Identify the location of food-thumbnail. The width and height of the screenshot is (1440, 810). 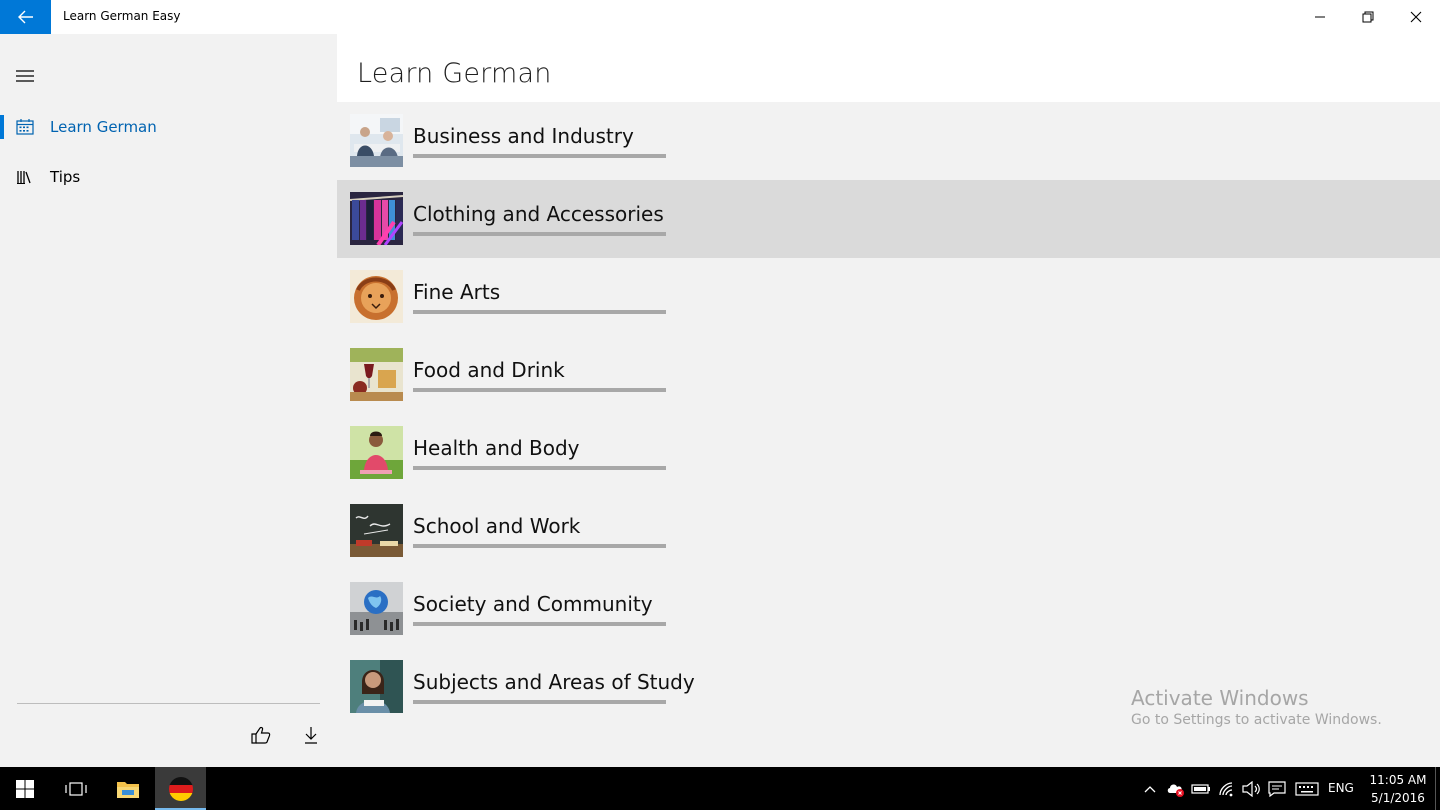
(376, 374).